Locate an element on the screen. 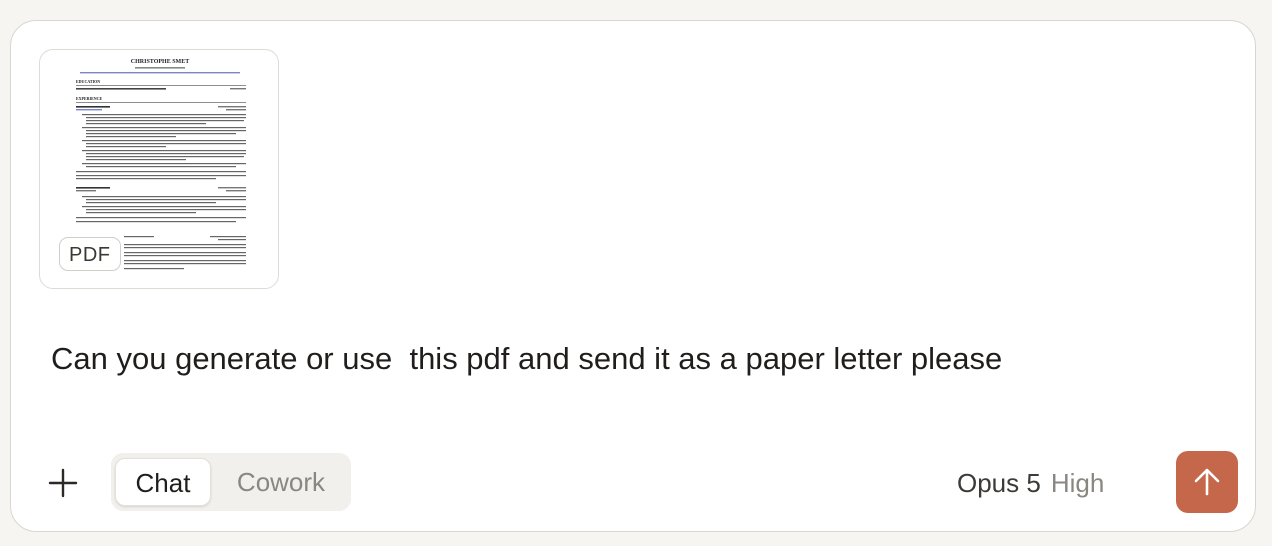 The width and height of the screenshot is (1272, 546). send-button is located at coordinates (1207, 482).